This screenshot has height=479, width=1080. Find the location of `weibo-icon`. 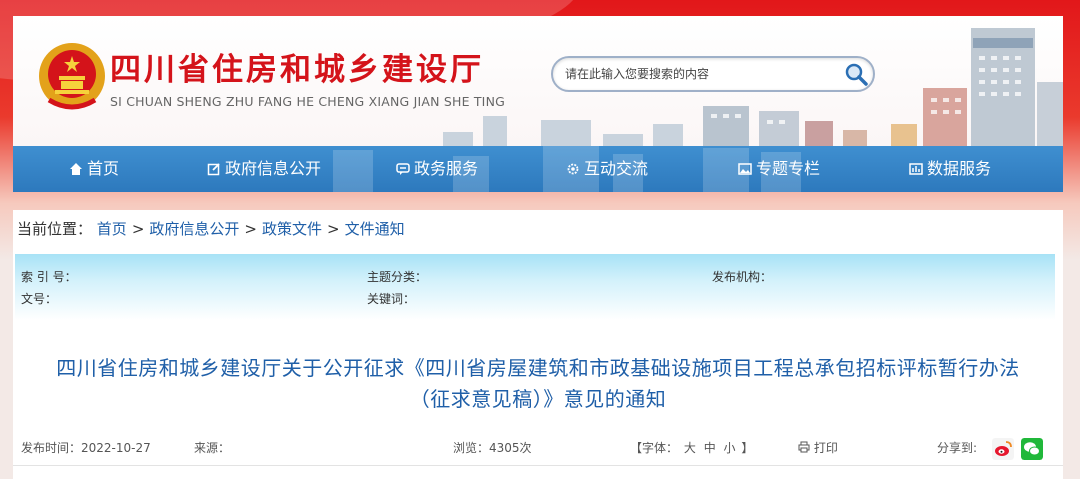

weibo-icon is located at coordinates (1003, 449).